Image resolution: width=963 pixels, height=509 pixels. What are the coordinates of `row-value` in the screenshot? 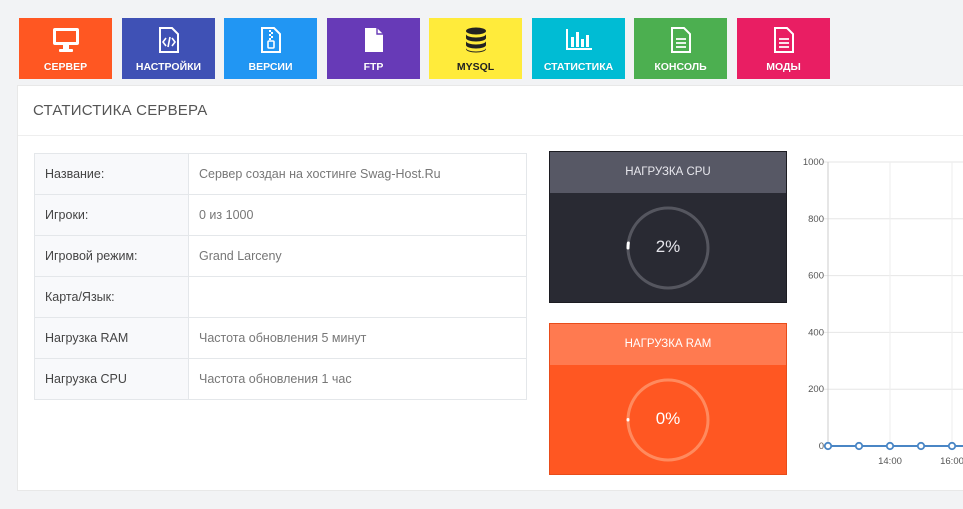 It's located at (357, 297).